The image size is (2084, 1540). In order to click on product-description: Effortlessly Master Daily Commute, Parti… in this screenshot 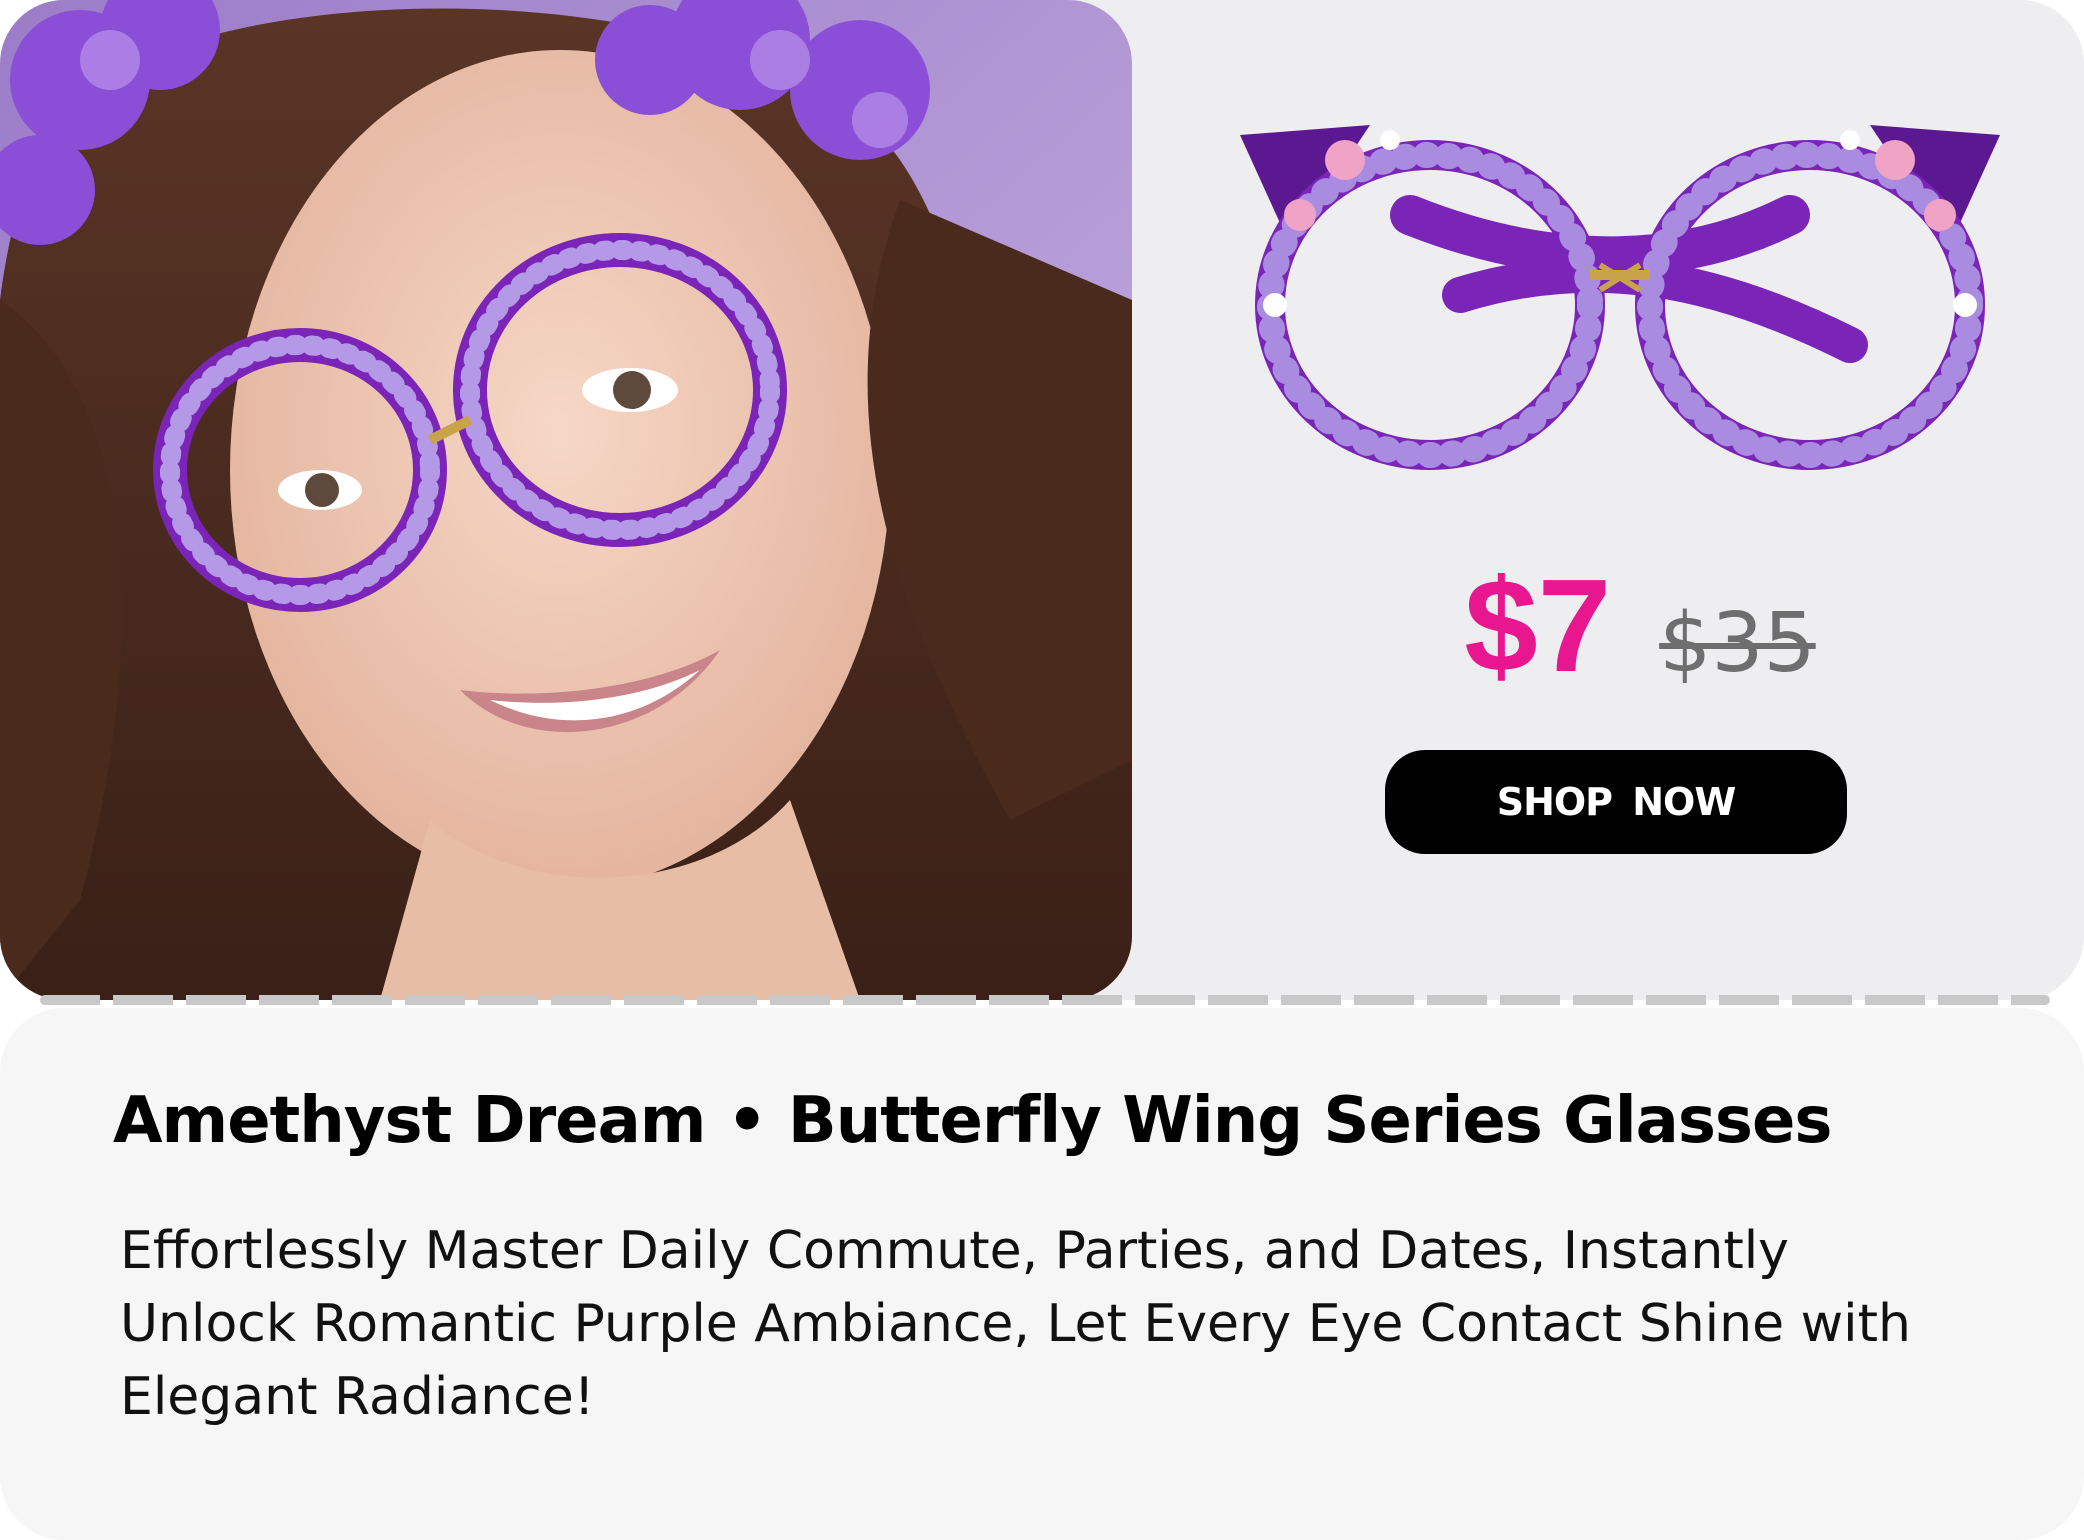, I will do `click(1015, 1324)`.